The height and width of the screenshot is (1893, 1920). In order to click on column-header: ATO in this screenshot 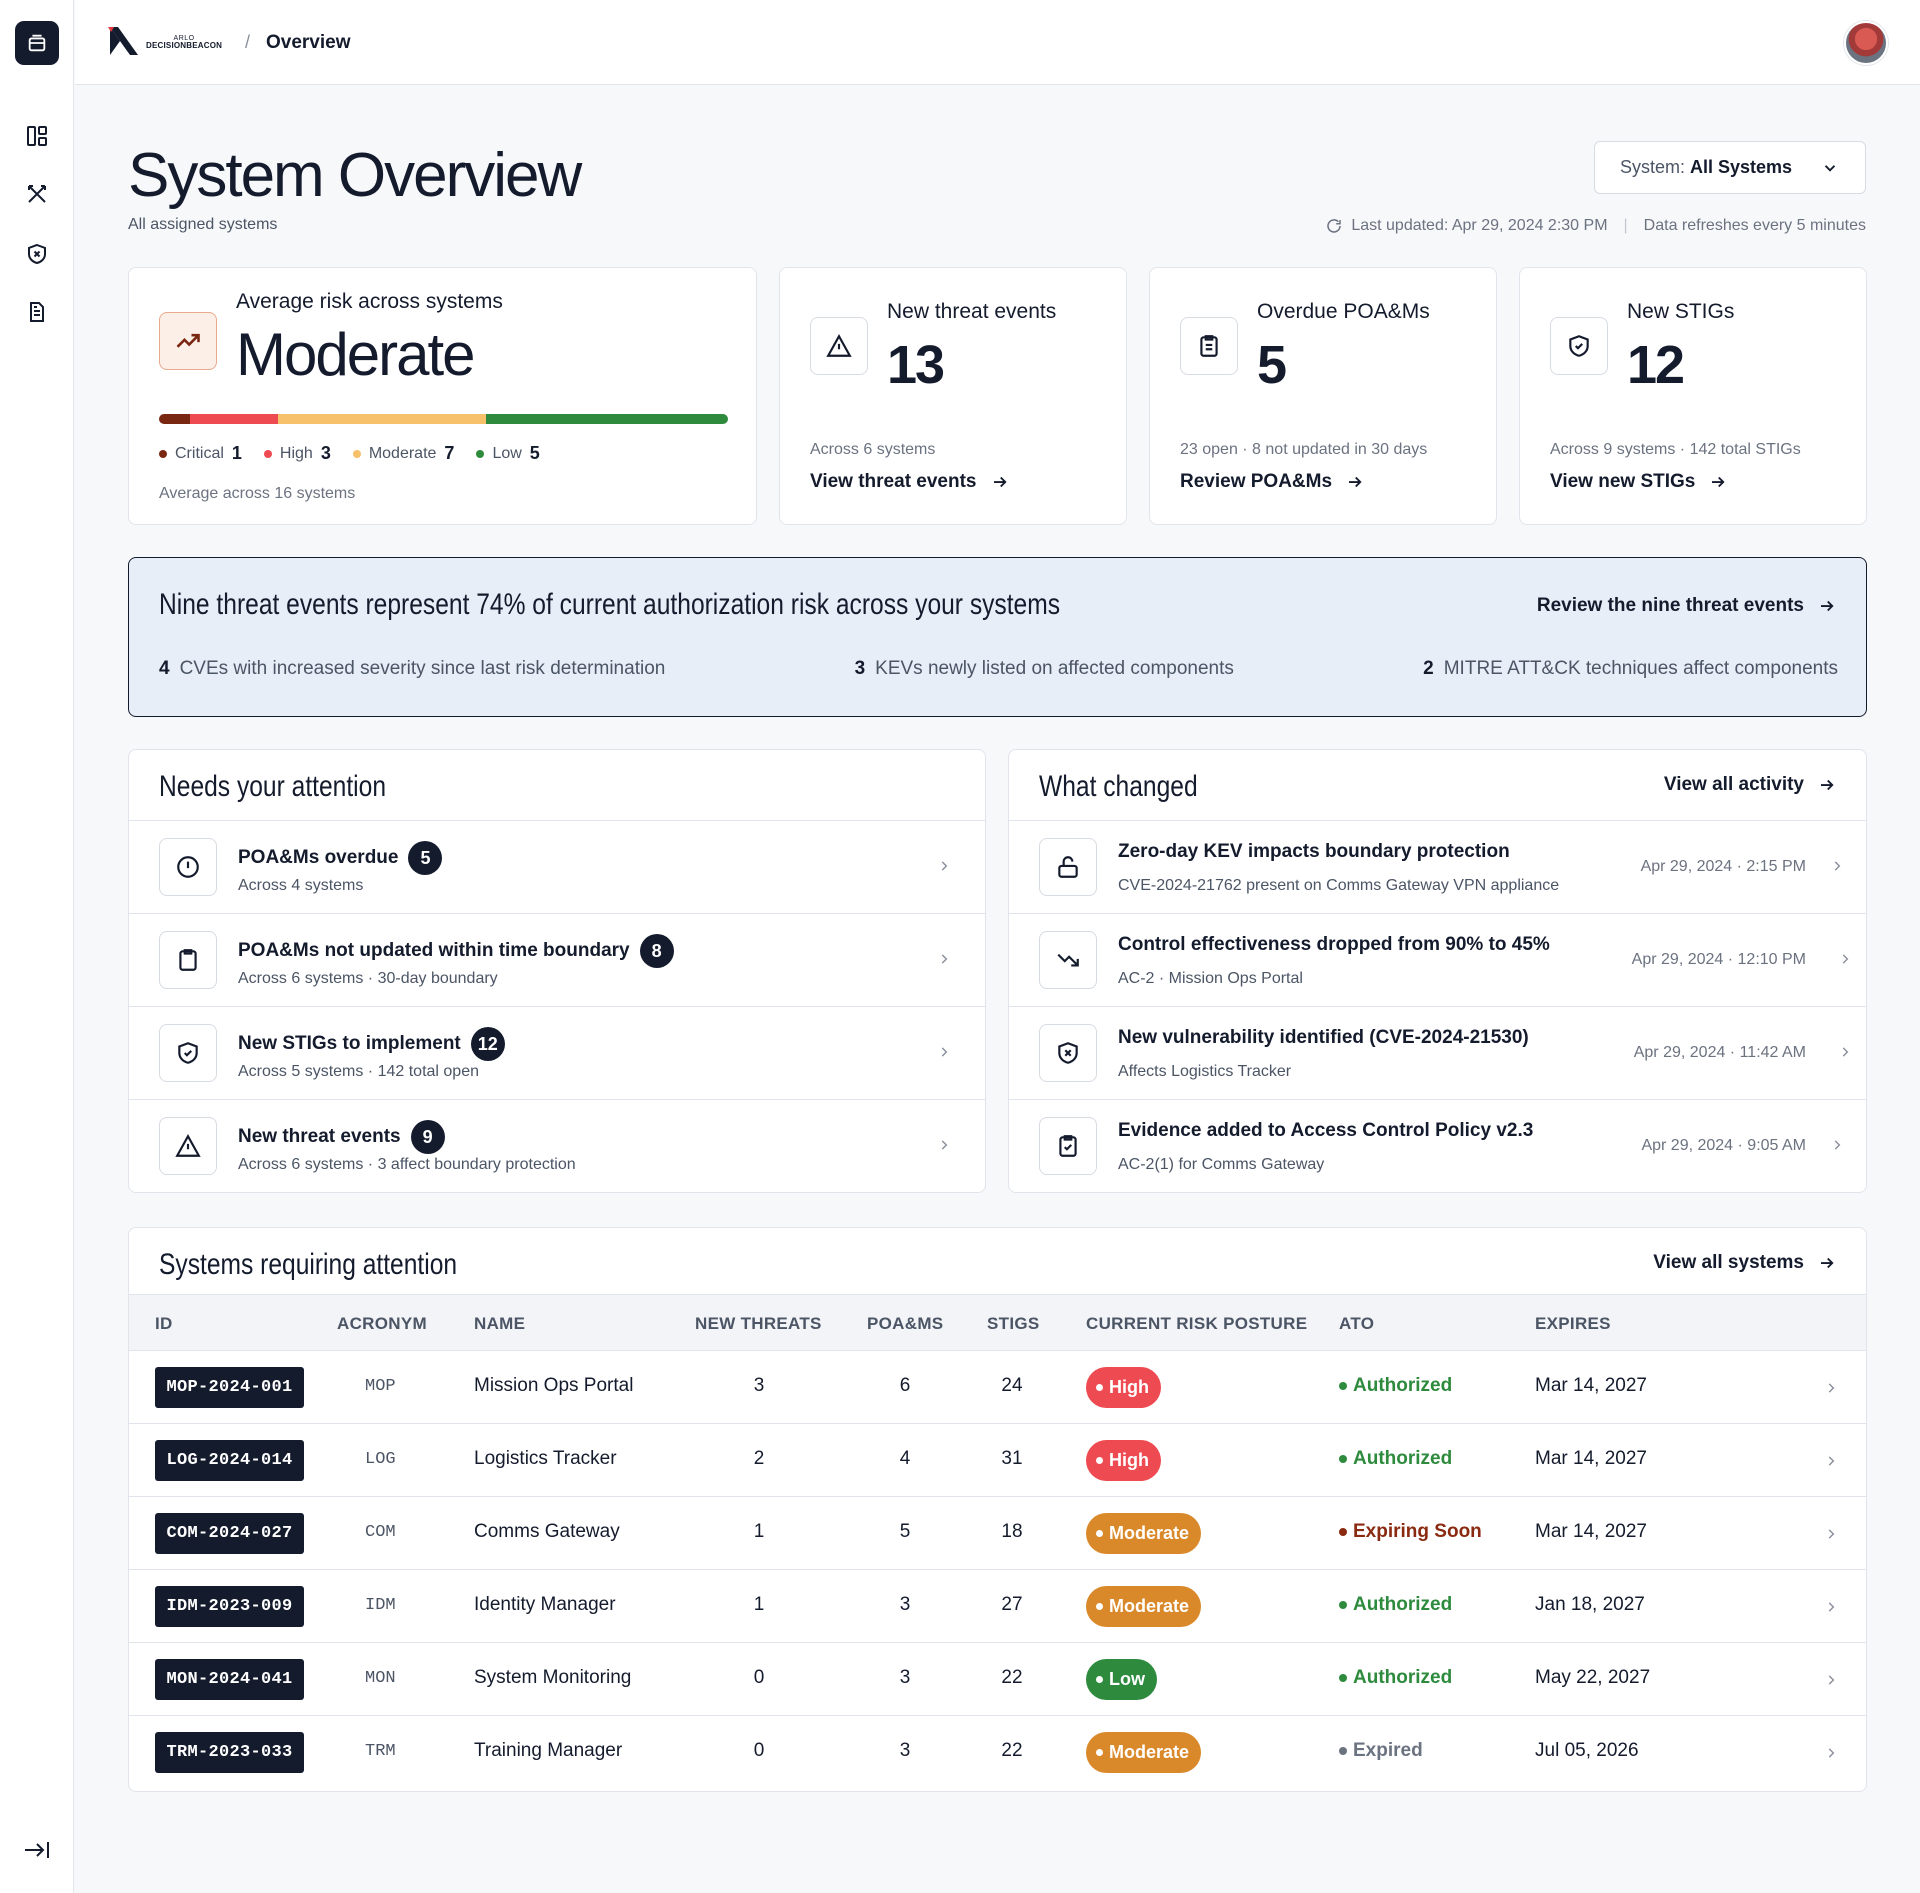, I will do `click(1356, 1324)`.